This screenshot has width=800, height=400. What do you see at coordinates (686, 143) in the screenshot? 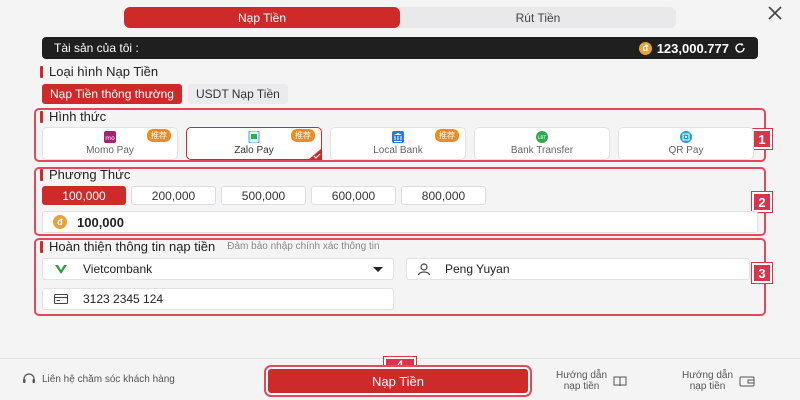
I see `method-qr-pay: QR Pay` at bounding box center [686, 143].